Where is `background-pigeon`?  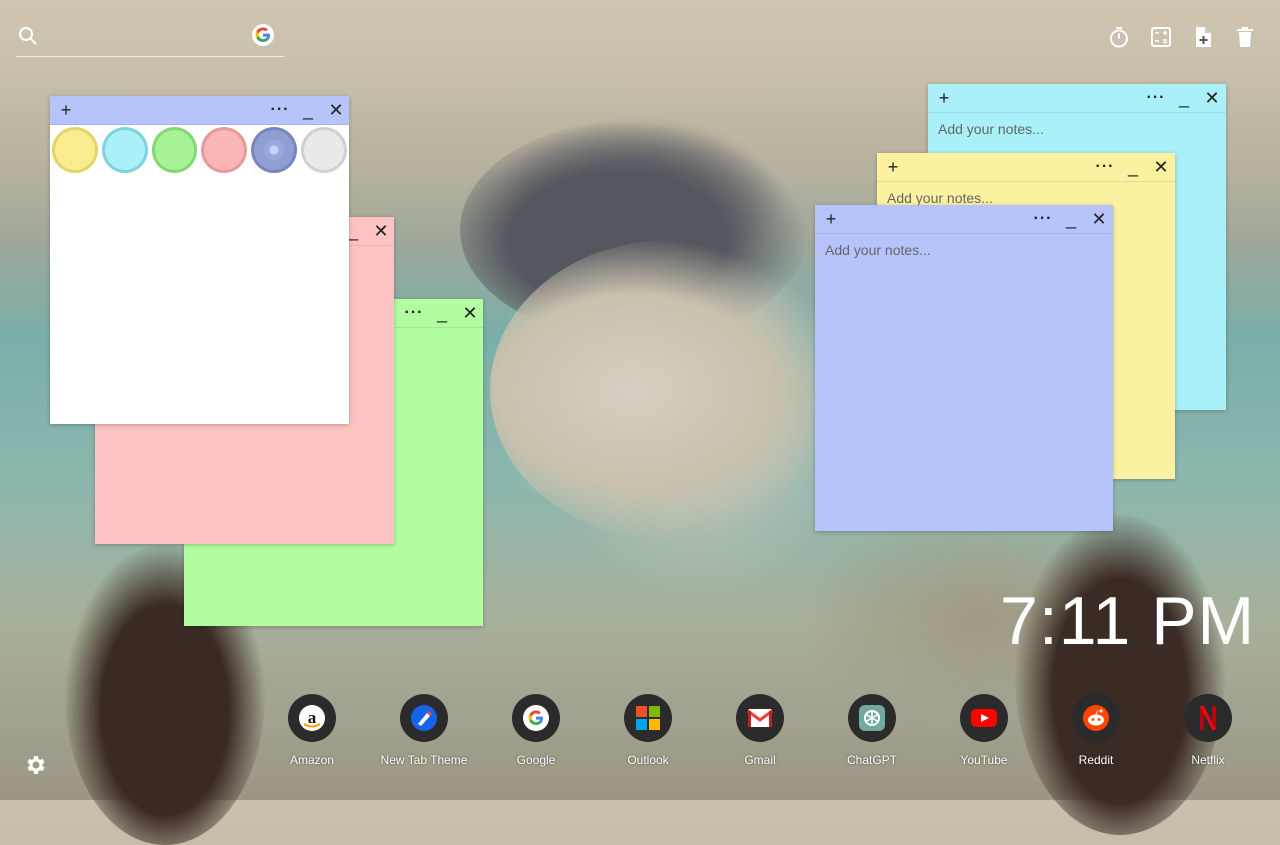
background-pigeon is located at coordinates (635, 230).